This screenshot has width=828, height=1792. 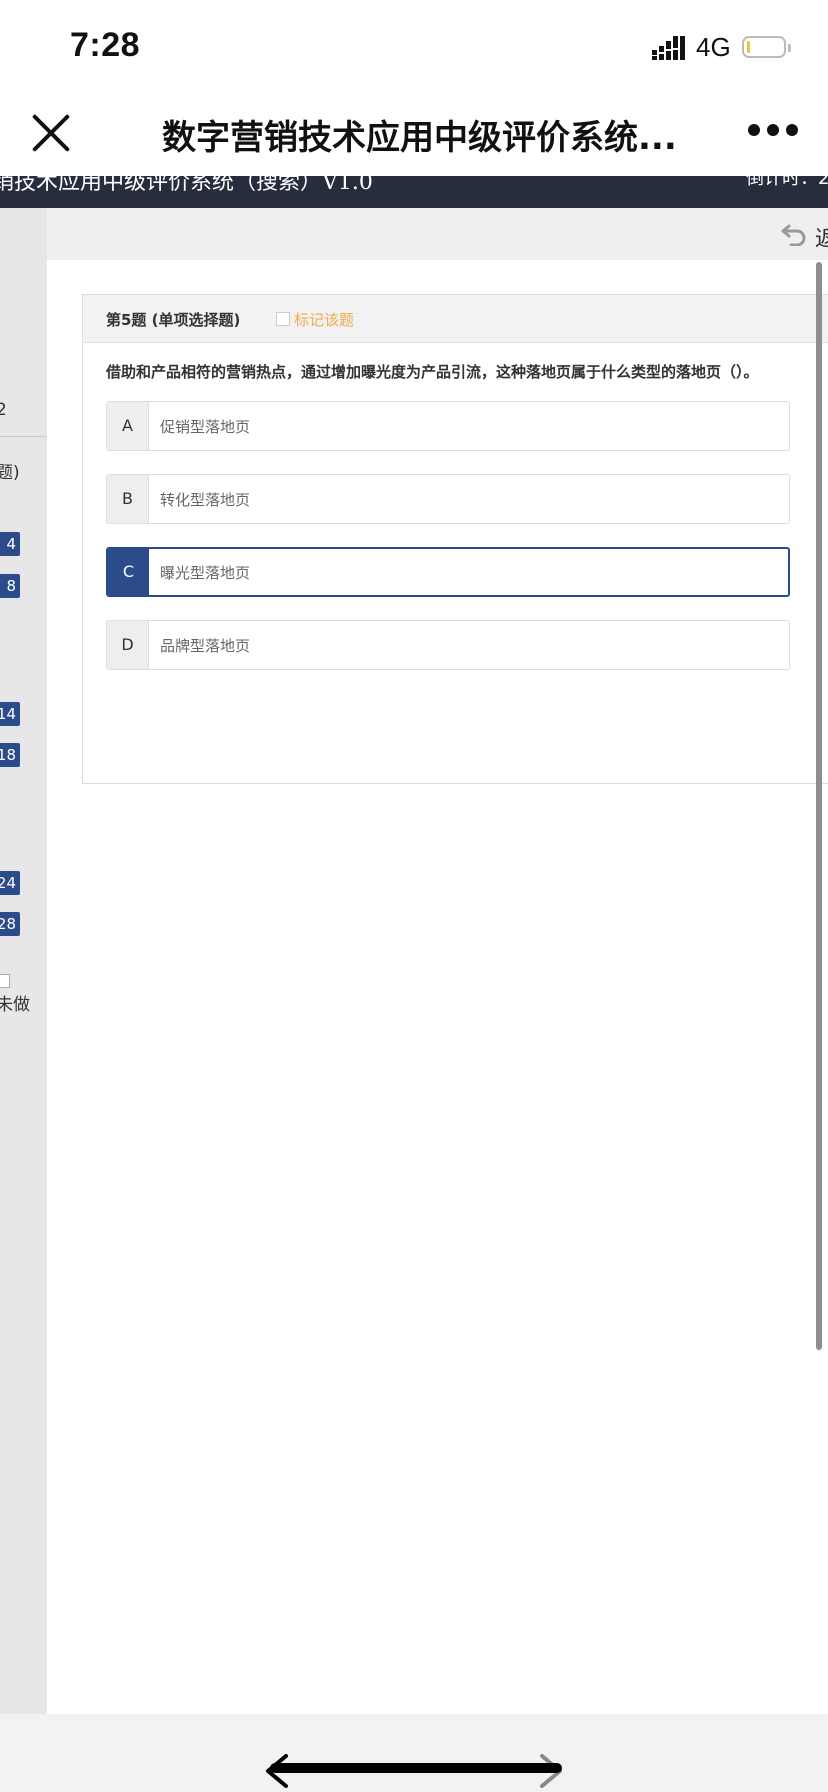 I want to click on question-number-button: 14, so click(x=10, y=714).